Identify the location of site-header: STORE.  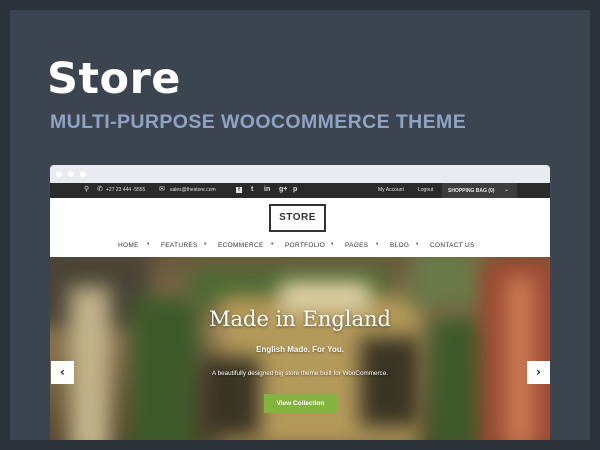
(300, 219).